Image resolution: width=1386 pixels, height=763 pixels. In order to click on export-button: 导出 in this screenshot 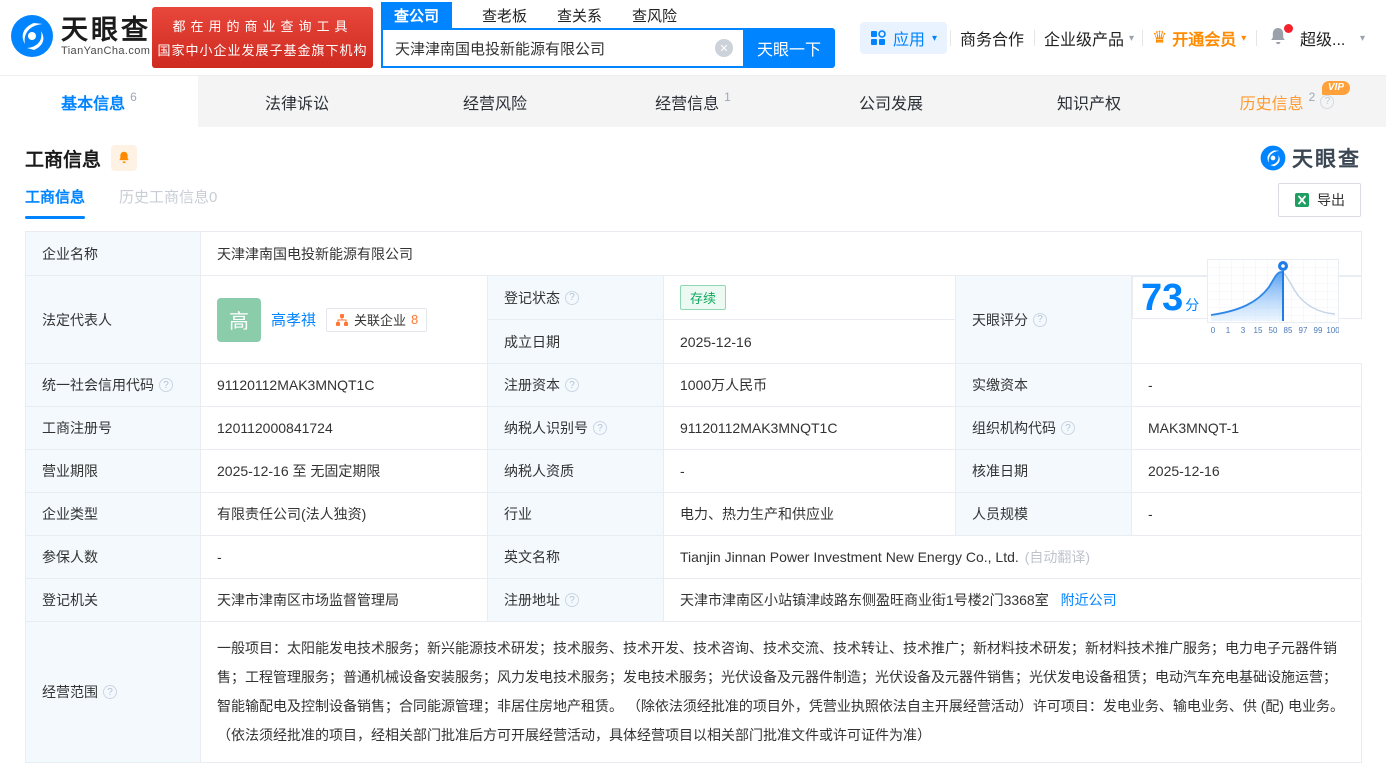, I will do `click(1319, 200)`.